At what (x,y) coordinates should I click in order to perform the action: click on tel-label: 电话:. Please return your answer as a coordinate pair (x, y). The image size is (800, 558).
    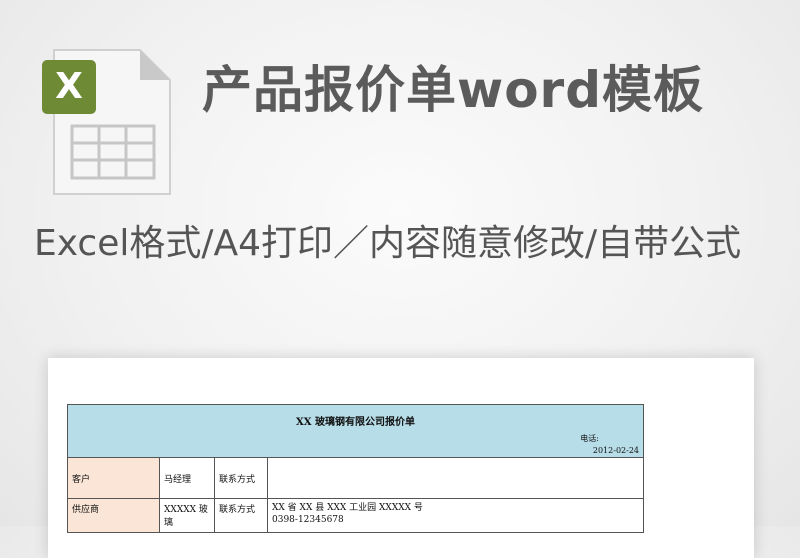
    Looking at the image, I should click on (589, 438).